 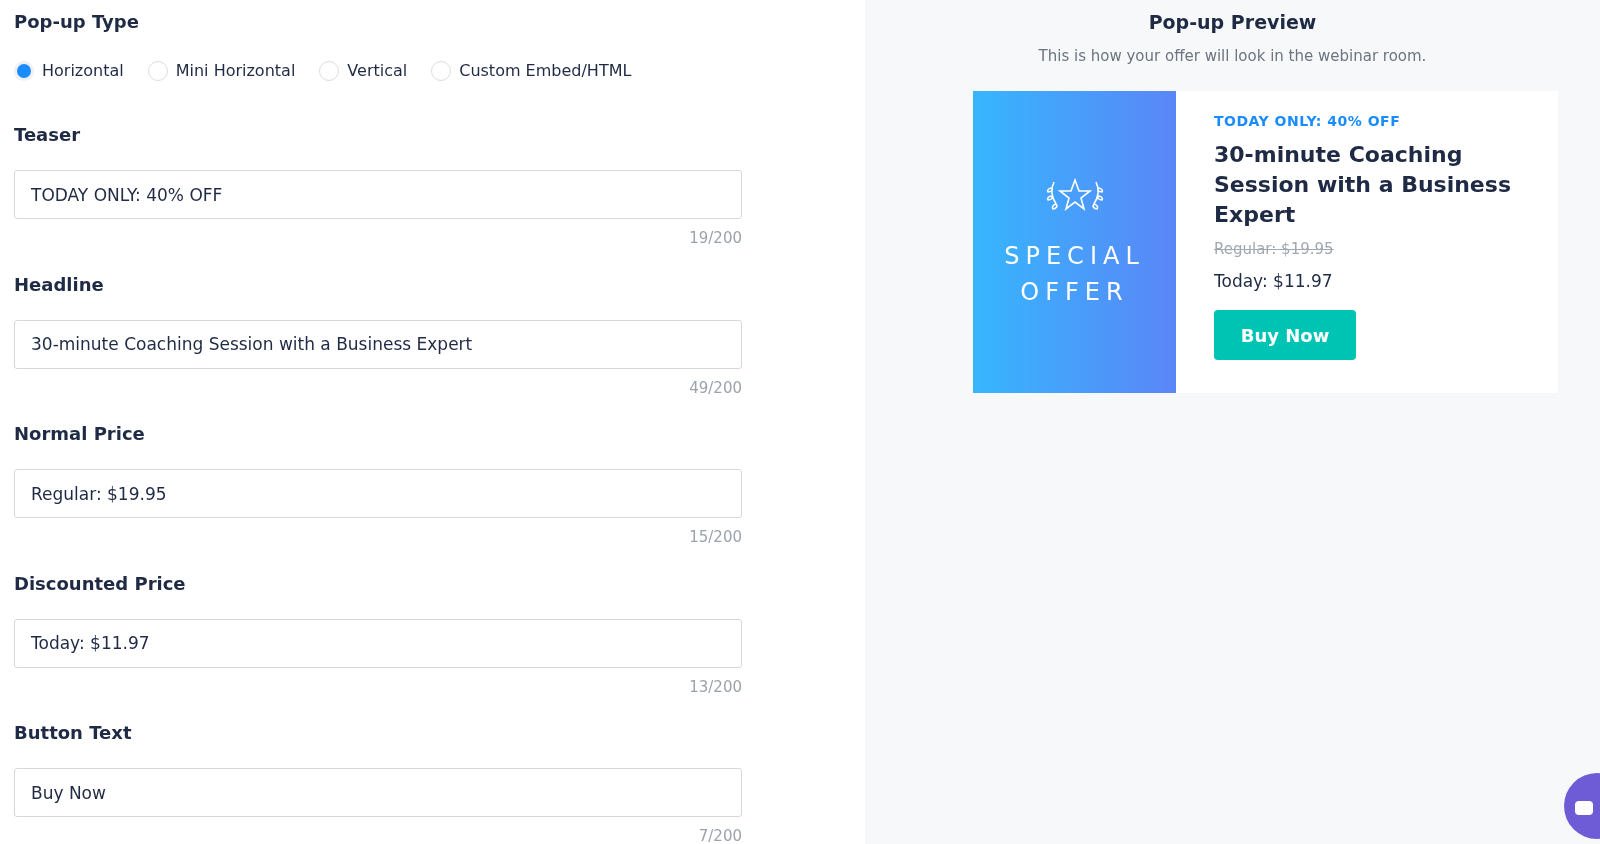 What do you see at coordinates (77, 22) in the screenshot?
I see `section-label: Pop-up Type` at bounding box center [77, 22].